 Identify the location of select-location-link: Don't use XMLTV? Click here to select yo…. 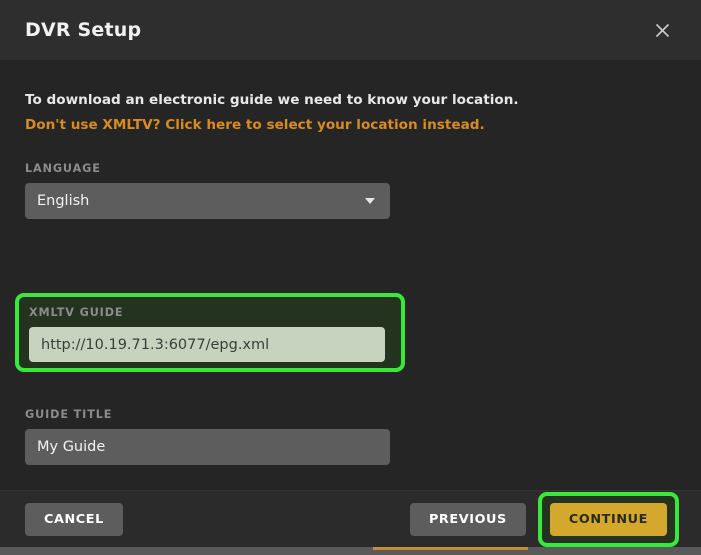
(350, 125).